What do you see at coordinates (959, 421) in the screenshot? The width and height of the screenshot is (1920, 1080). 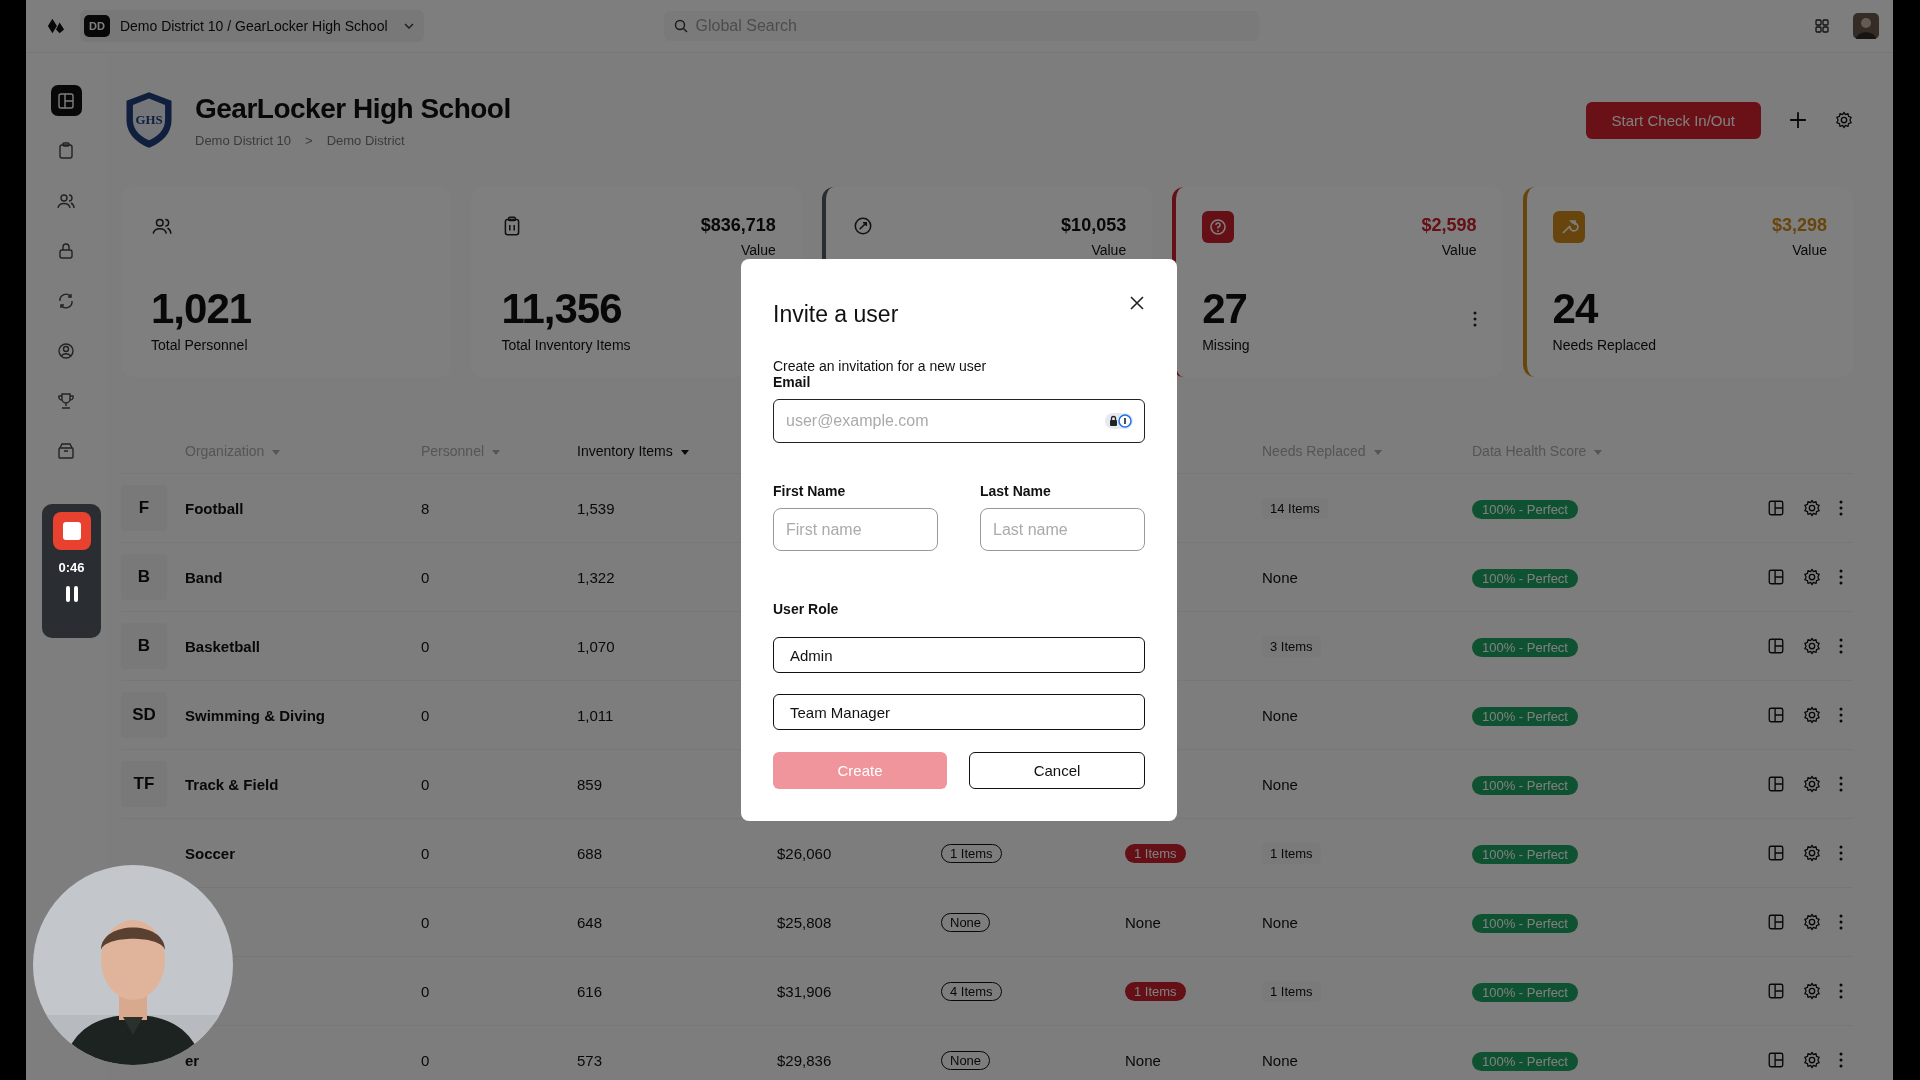 I see `email-field: user@example.com` at bounding box center [959, 421].